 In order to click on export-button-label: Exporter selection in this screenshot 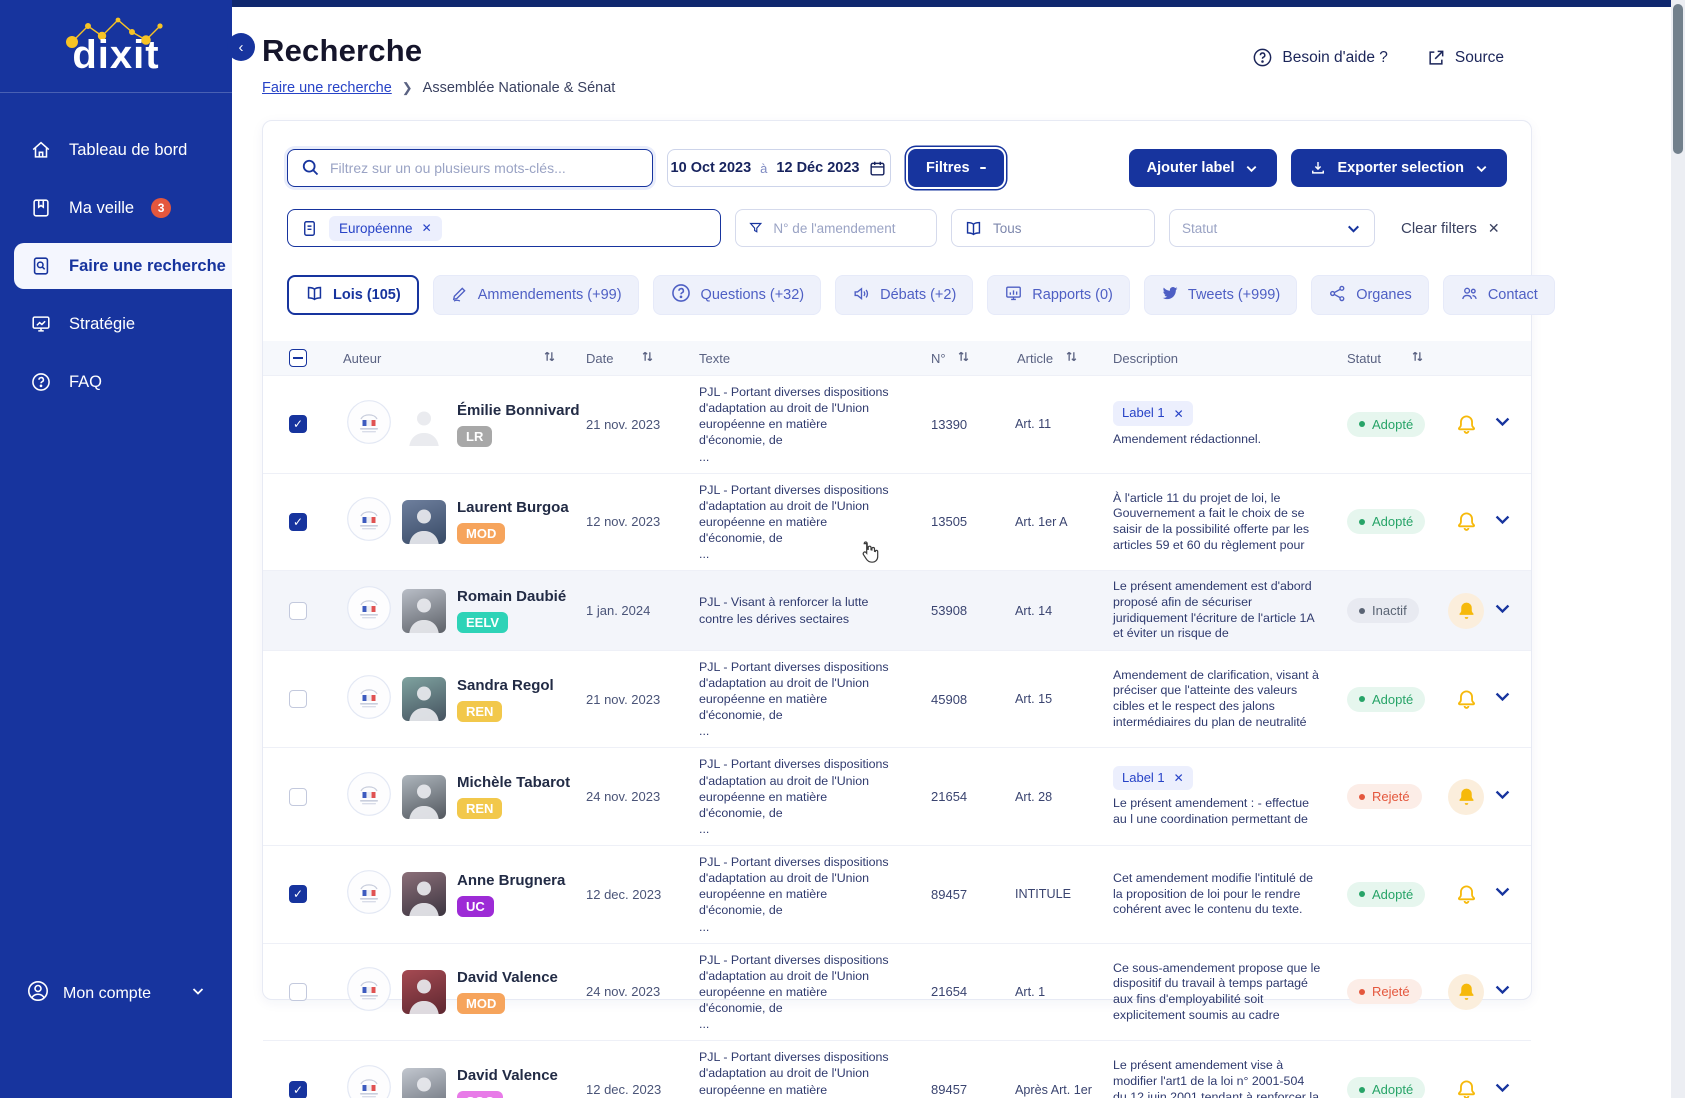, I will do `click(1400, 168)`.